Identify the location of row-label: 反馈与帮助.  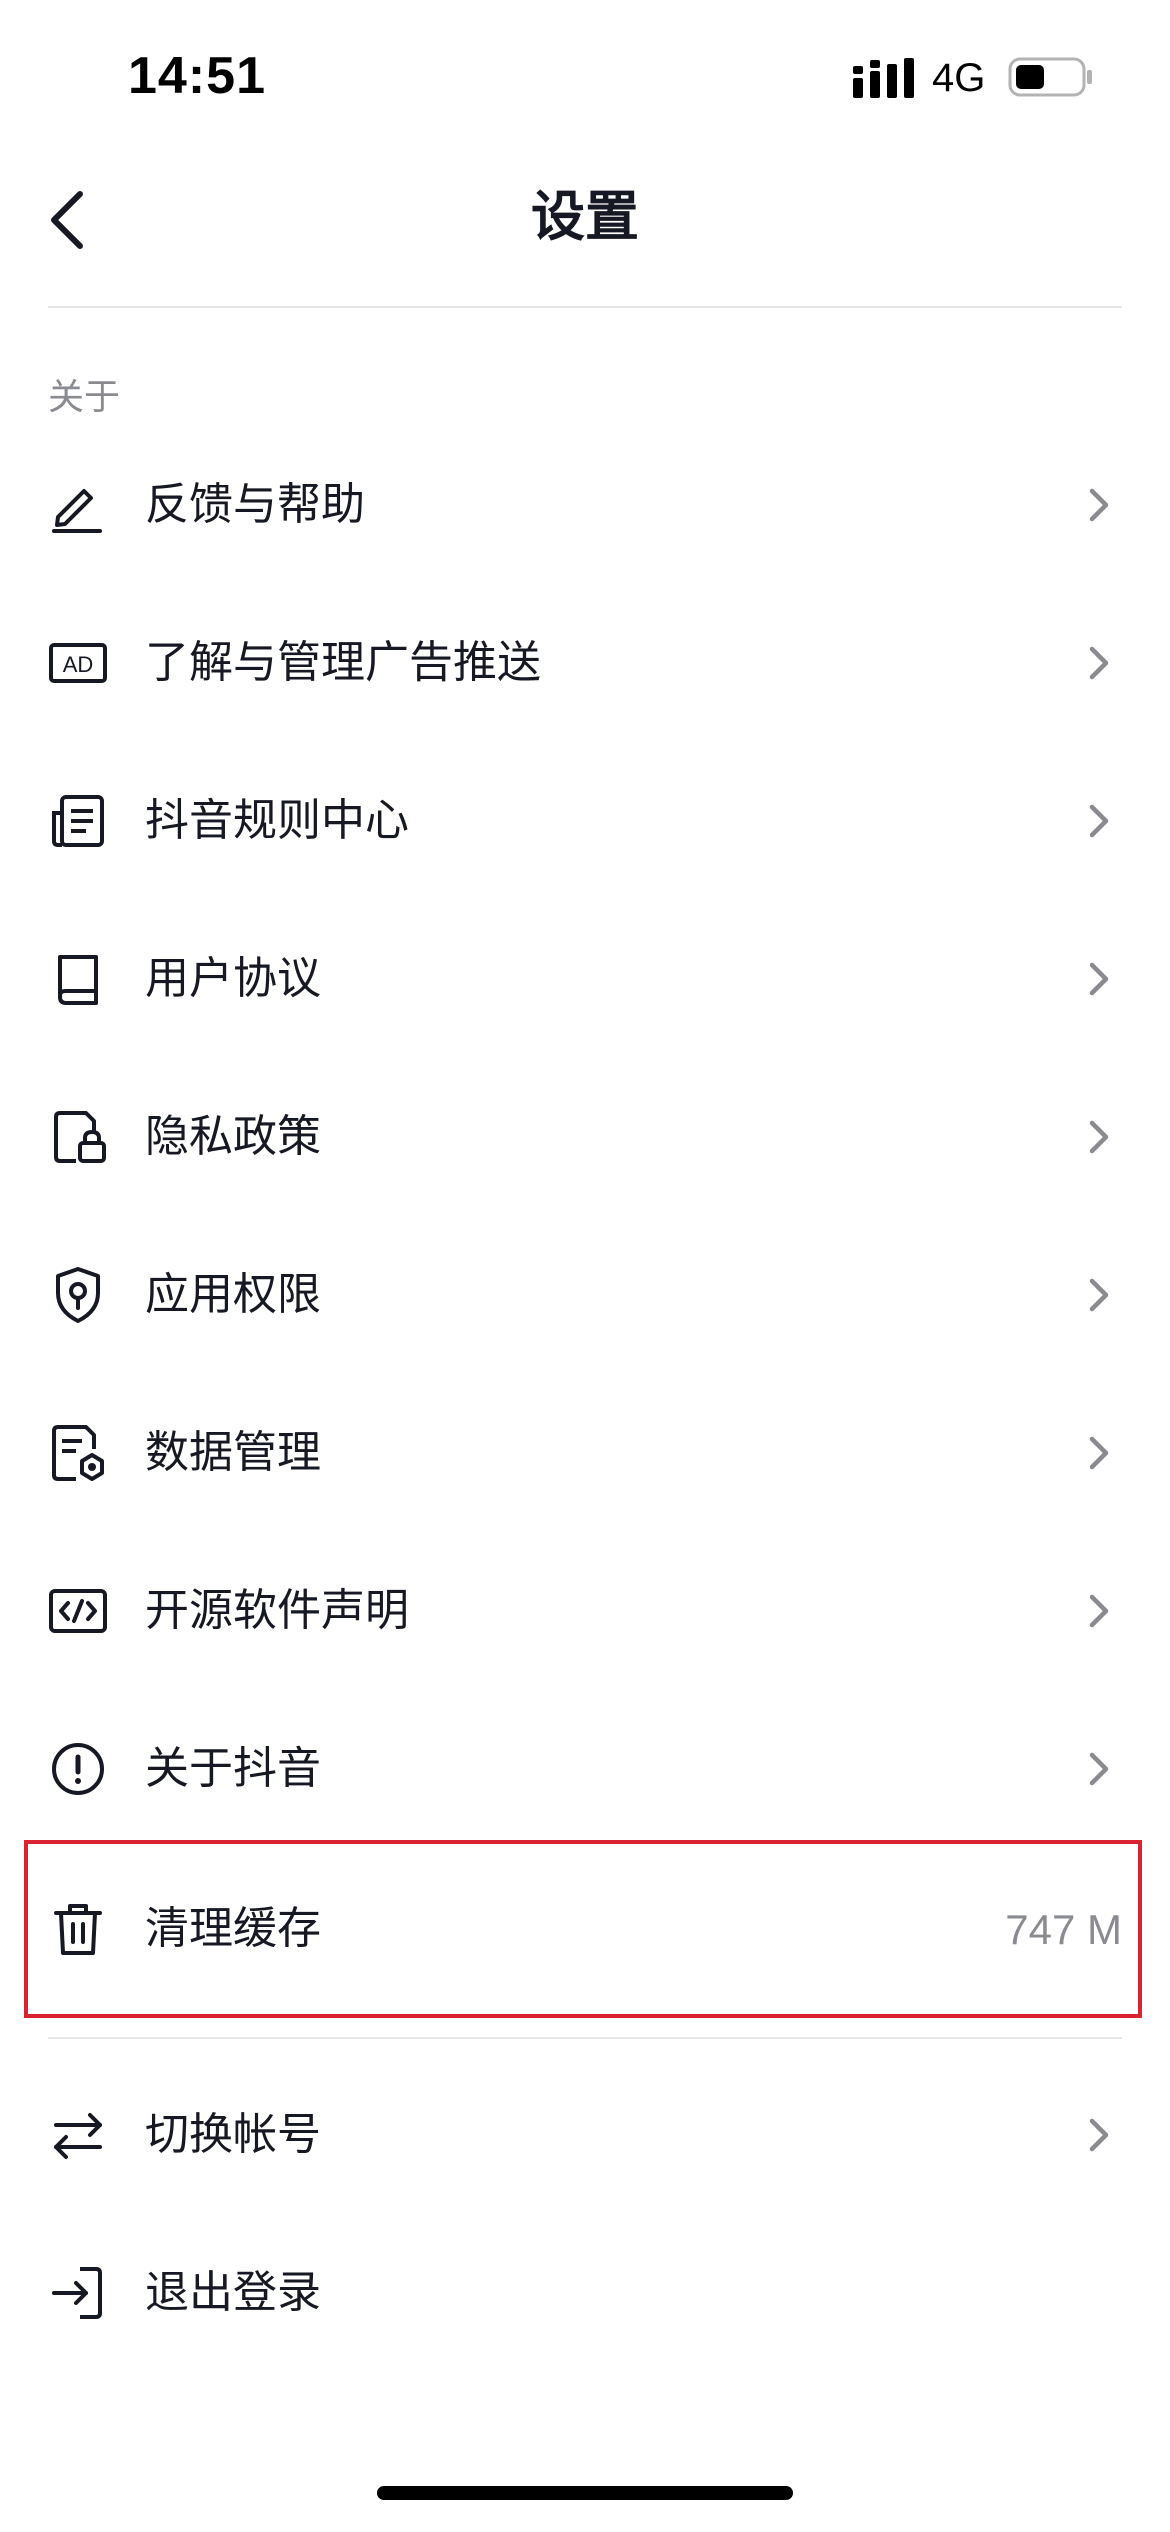
(255, 504).